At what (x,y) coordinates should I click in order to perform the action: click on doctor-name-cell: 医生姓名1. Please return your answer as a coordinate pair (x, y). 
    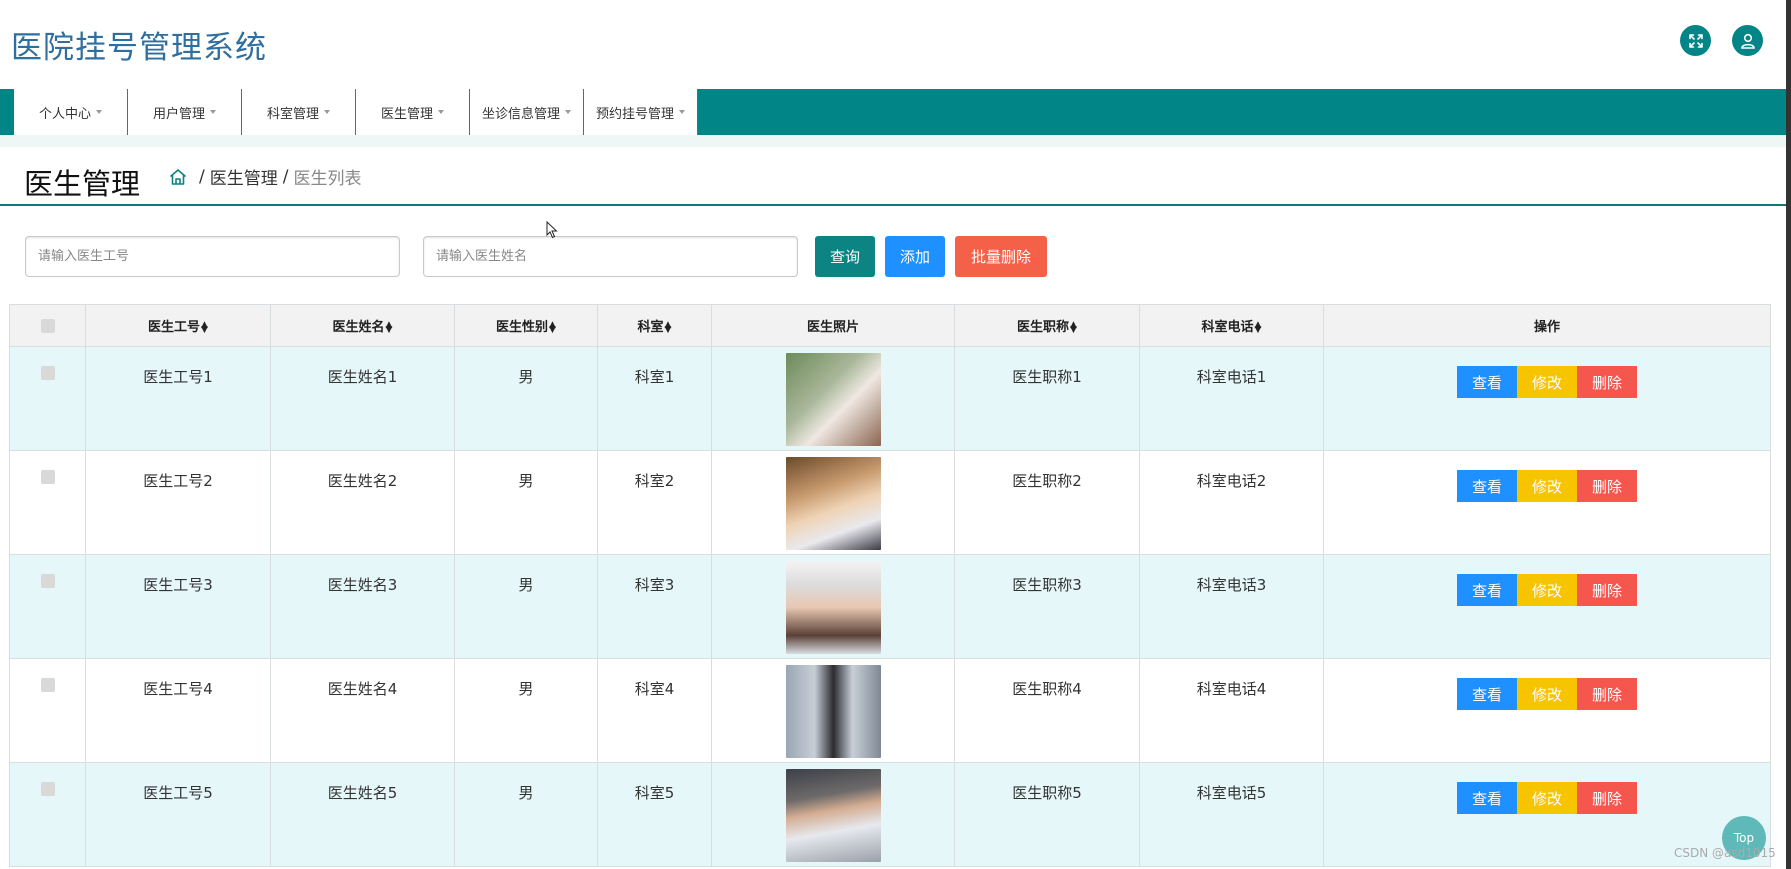
    Looking at the image, I should click on (362, 398).